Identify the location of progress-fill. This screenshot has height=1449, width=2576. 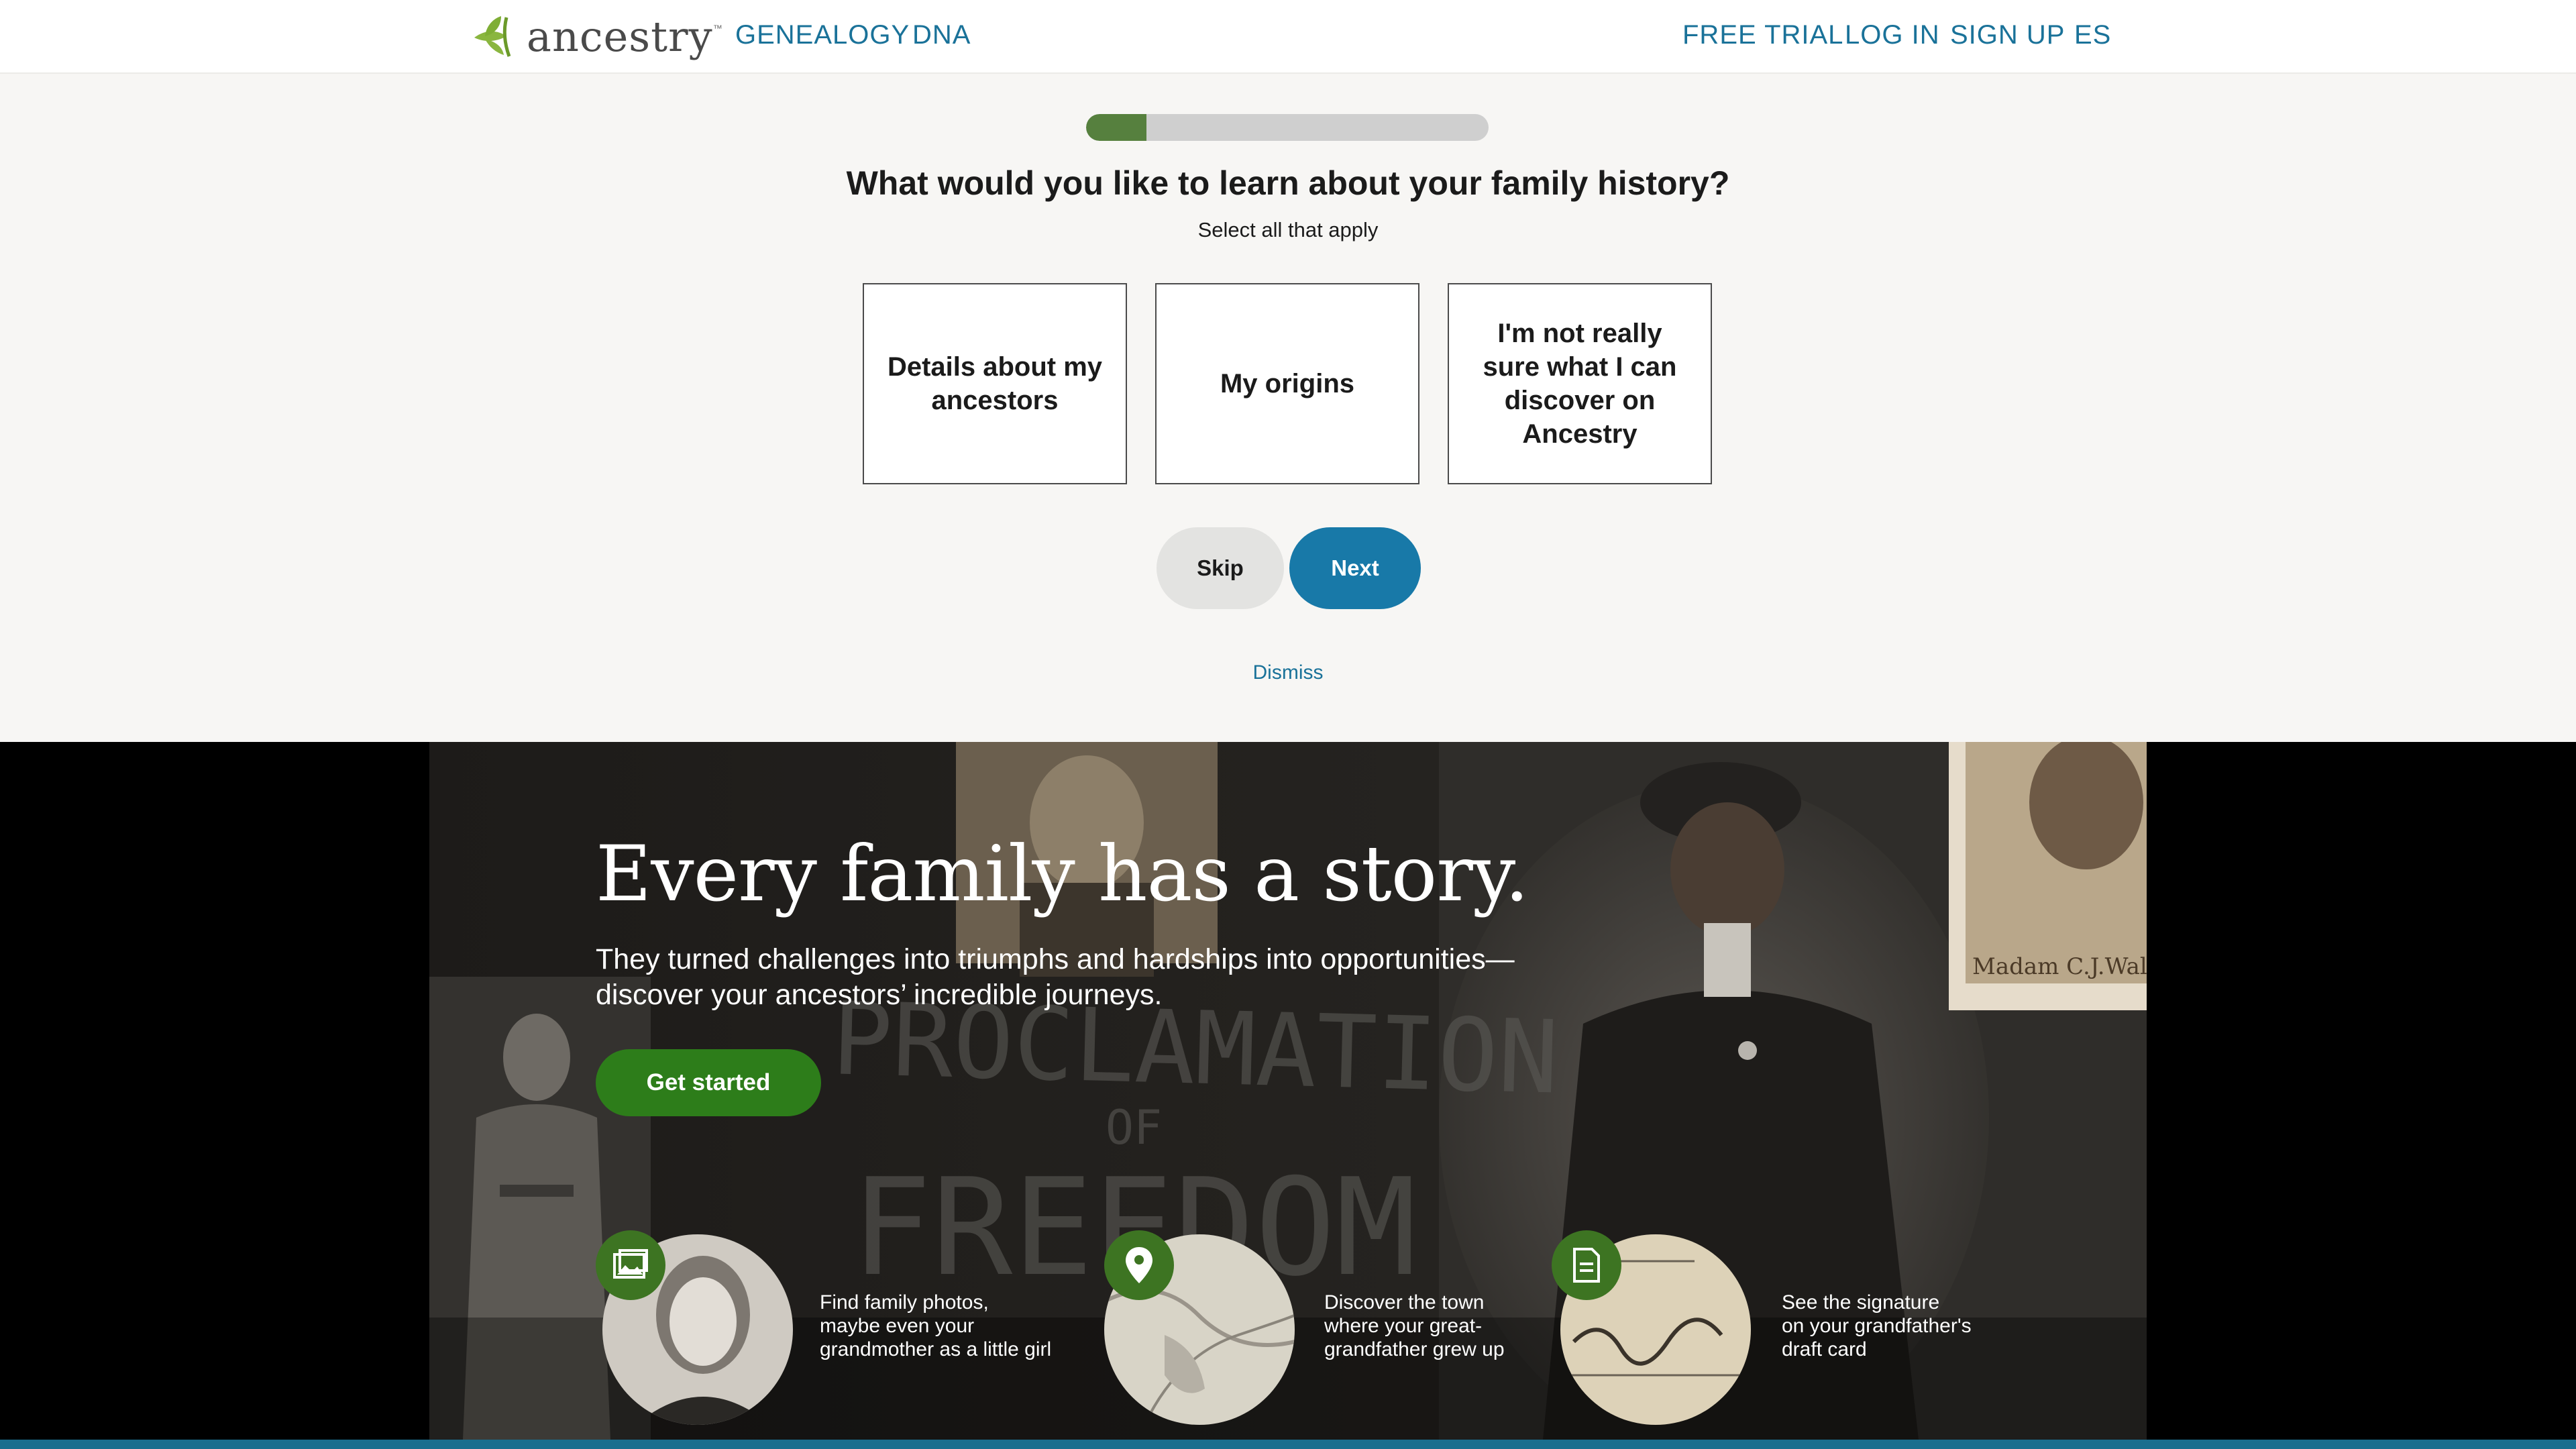
(1116, 127).